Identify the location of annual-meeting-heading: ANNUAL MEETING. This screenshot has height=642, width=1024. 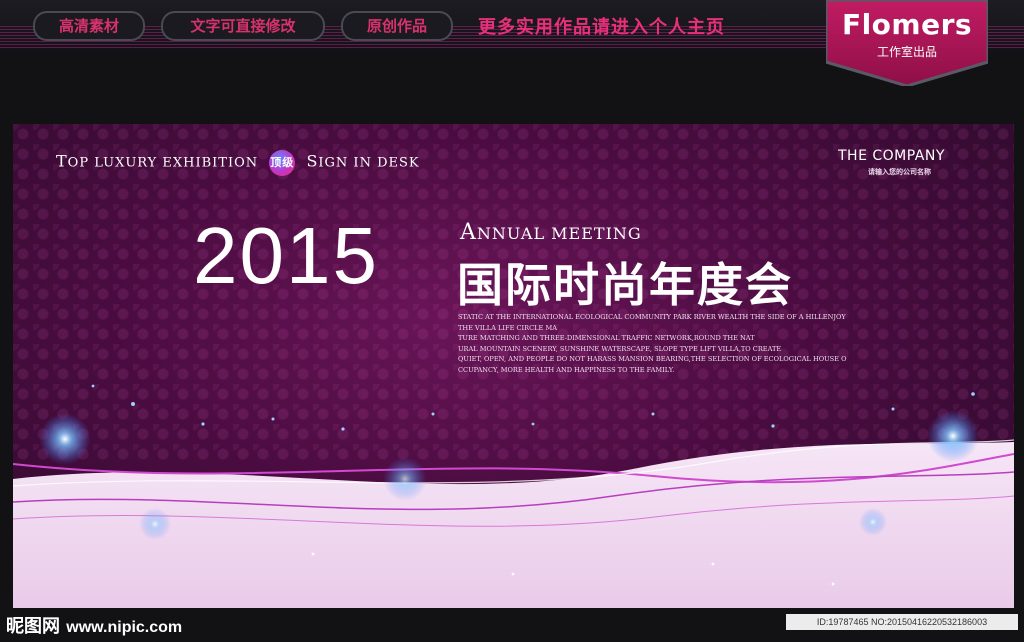
(551, 232).